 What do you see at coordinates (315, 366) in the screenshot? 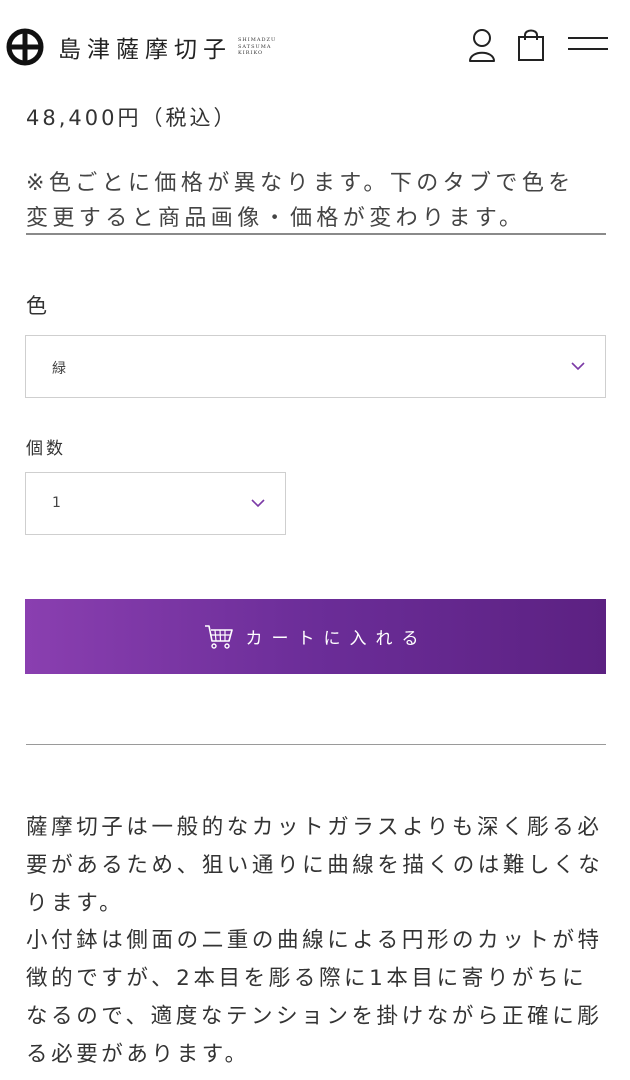
I see `color-select: 緑` at bounding box center [315, 366].